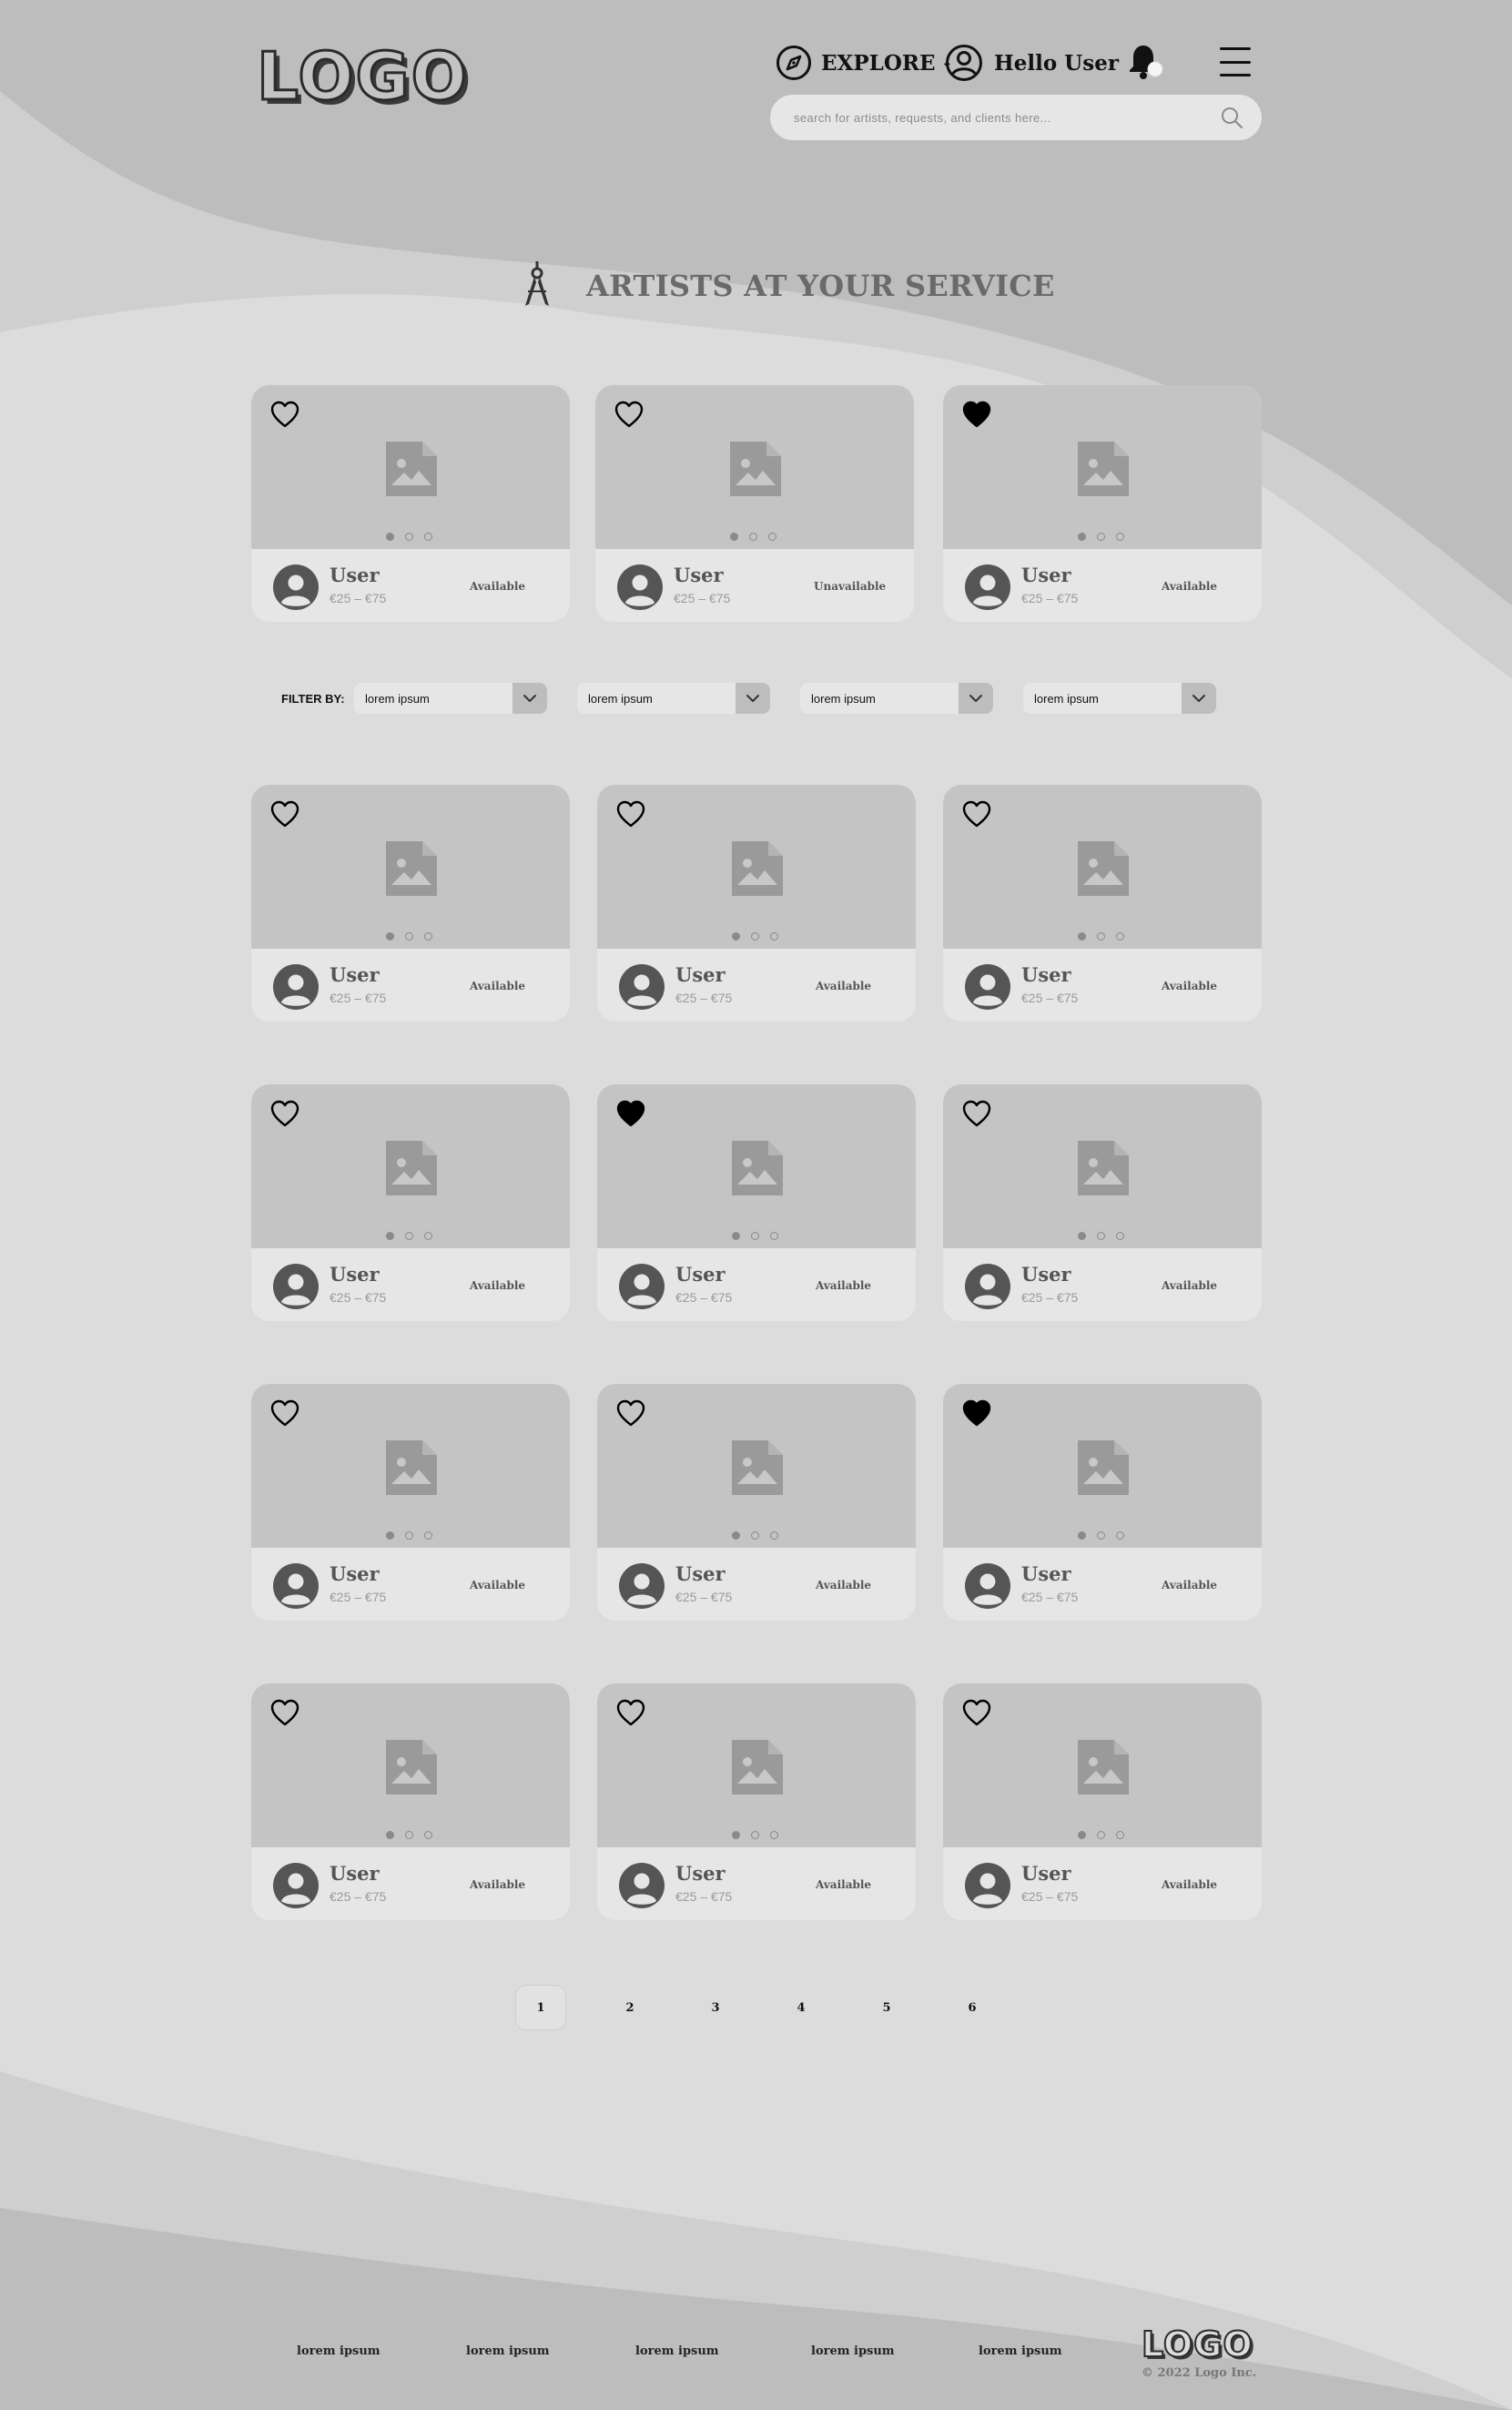 This screenshot has height=2410, width=1512. Describe the element at coordinates (529, 698) in the screenshot. I see `chevron-down-icon` at that location.